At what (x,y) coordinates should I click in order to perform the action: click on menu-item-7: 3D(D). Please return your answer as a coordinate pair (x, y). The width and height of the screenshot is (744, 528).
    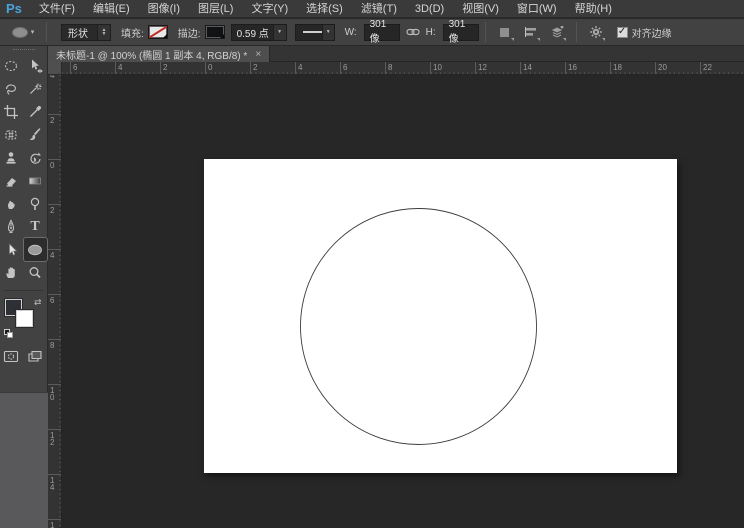
    Looking at the image, I should click on (429, 9).